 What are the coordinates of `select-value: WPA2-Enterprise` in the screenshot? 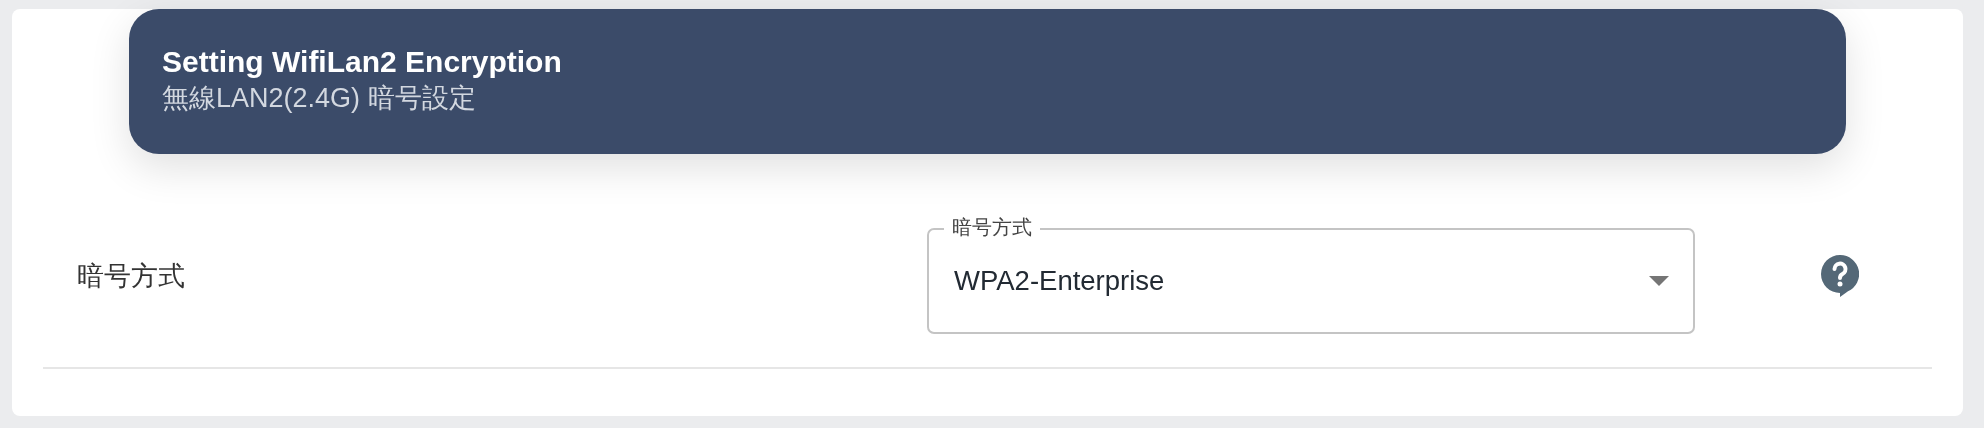 It's located at (1060, 280).